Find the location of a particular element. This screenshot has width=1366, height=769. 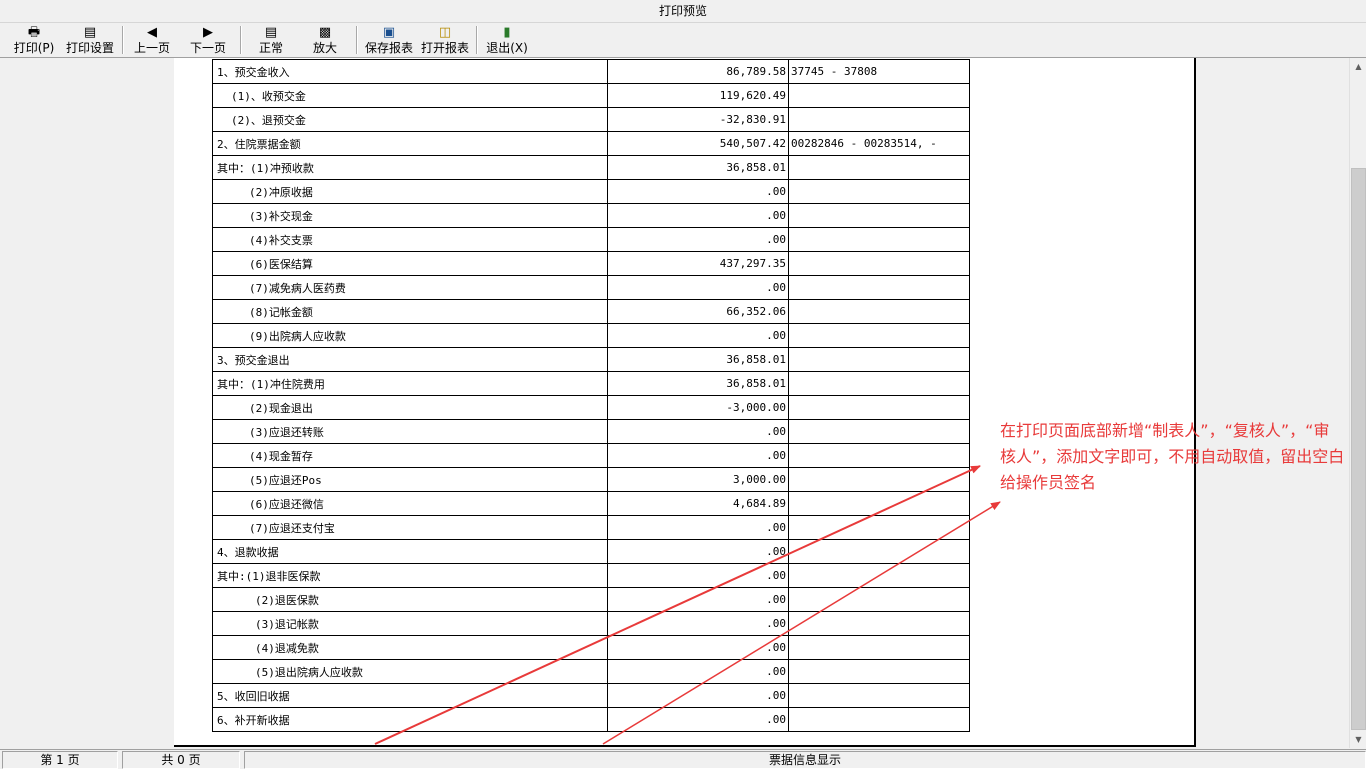

table-row: 其中：(1)冲住院费用 36,858.01 is located at coordinates (591, 383).